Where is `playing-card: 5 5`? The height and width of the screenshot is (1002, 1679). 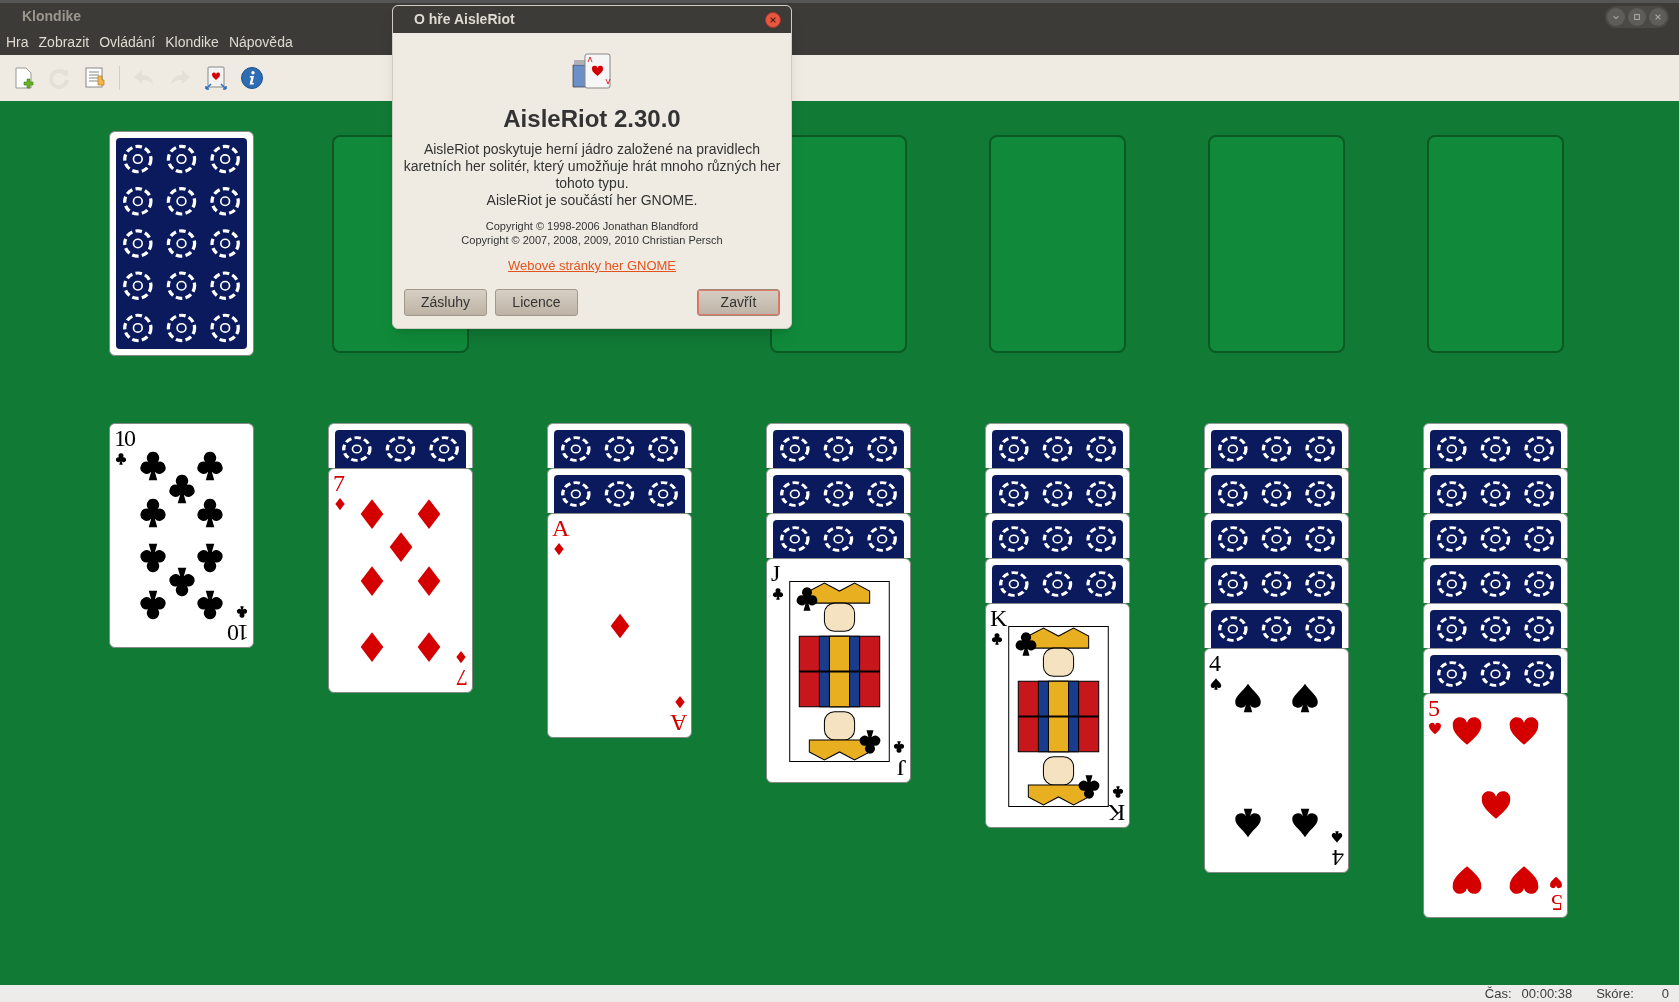
playing-card: 5 5 is located at coordinates (1495, 805).